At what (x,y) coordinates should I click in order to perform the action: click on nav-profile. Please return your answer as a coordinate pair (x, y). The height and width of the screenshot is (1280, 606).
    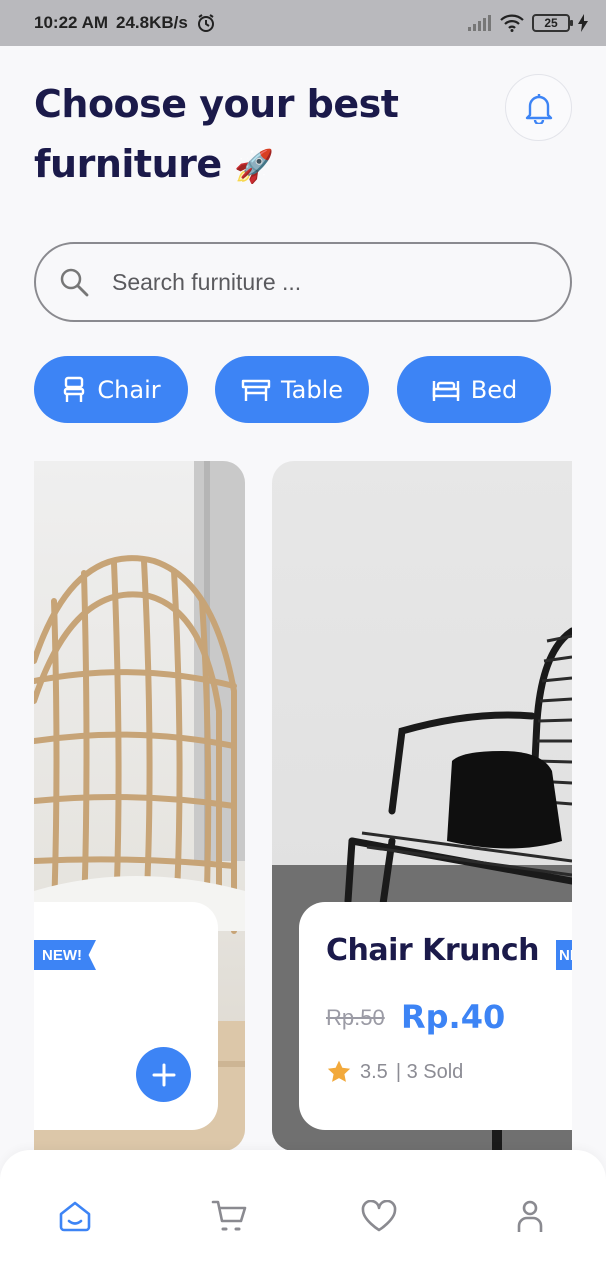
    Looking at the image, I should click on (530, 1216).